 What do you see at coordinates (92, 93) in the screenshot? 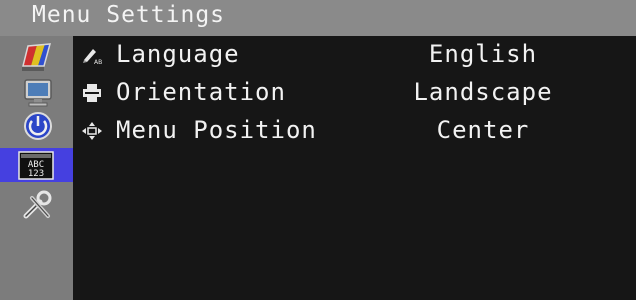
I see `orientation-icon` at bounding box center [92, 93].